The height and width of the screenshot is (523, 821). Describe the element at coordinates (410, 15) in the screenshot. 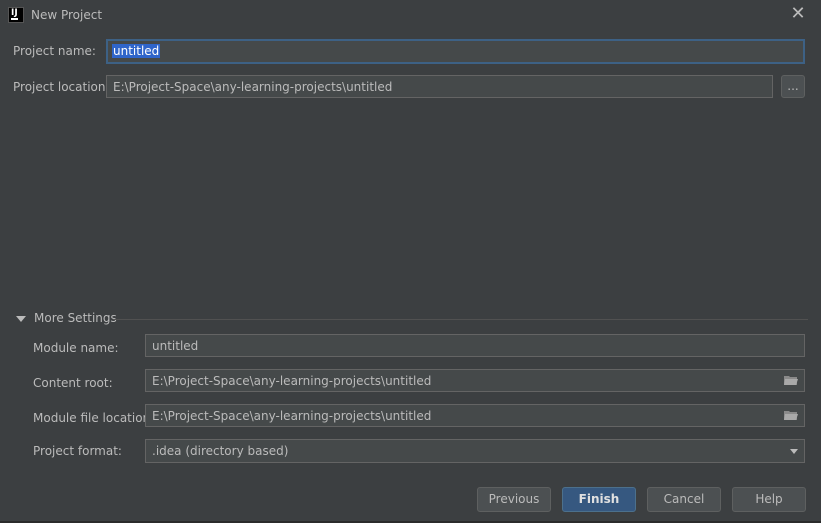

I see `title-bar: IJ New Project ✕` at that location.